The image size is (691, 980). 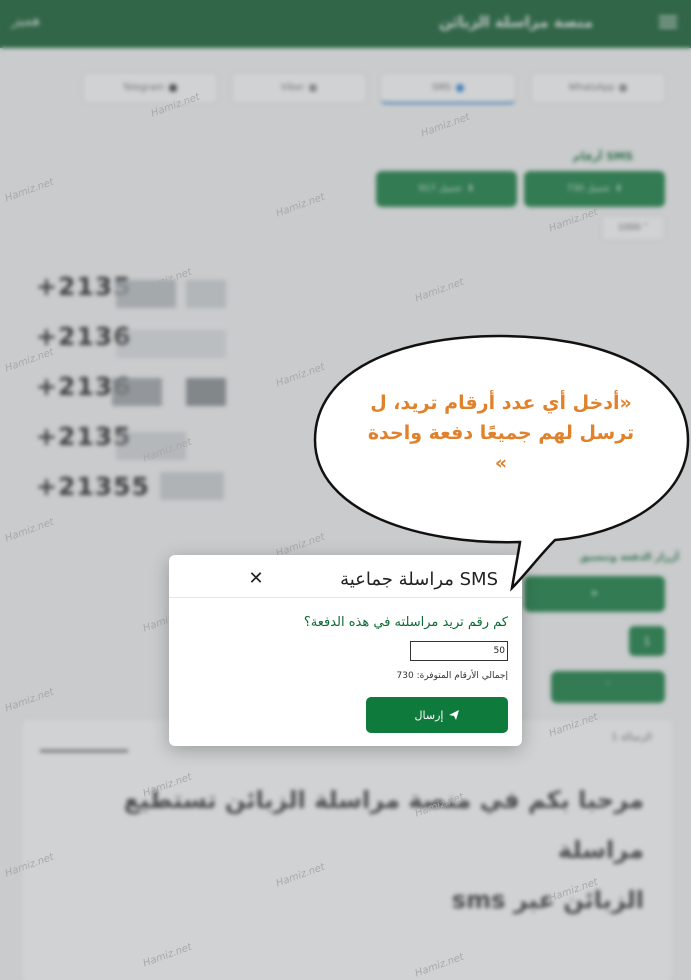 I want to click on speech-bubble, so click(x=501, y=463).